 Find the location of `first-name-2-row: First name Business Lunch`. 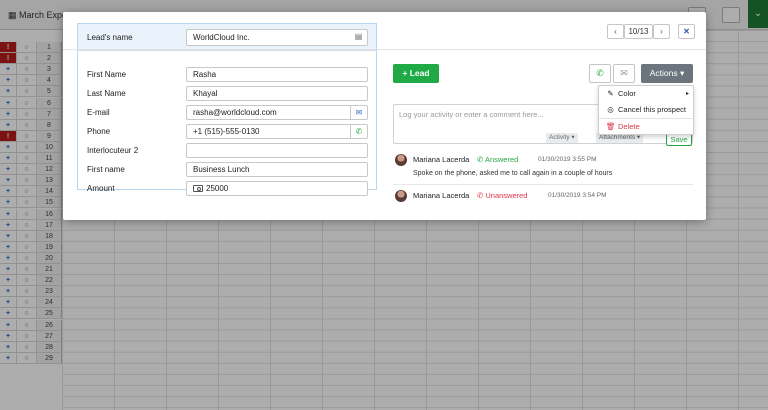

first-name-2-row: First name Business Lunch is located at coordinates (227, 169).